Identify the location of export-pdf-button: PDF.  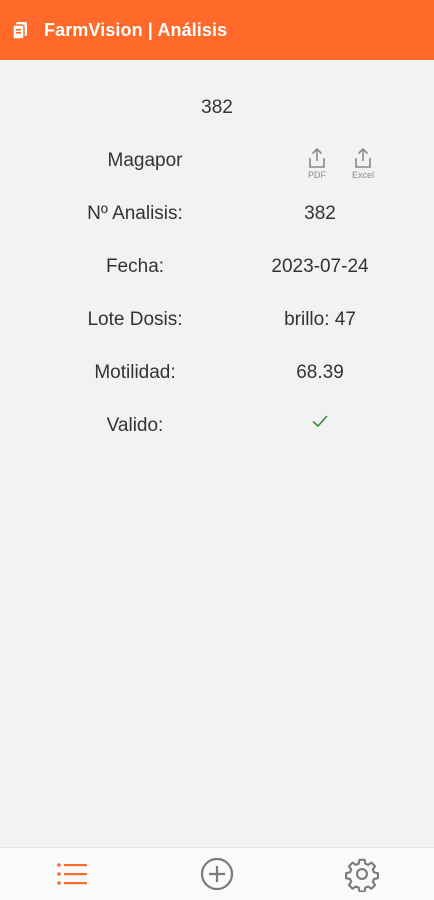
(317, 163).